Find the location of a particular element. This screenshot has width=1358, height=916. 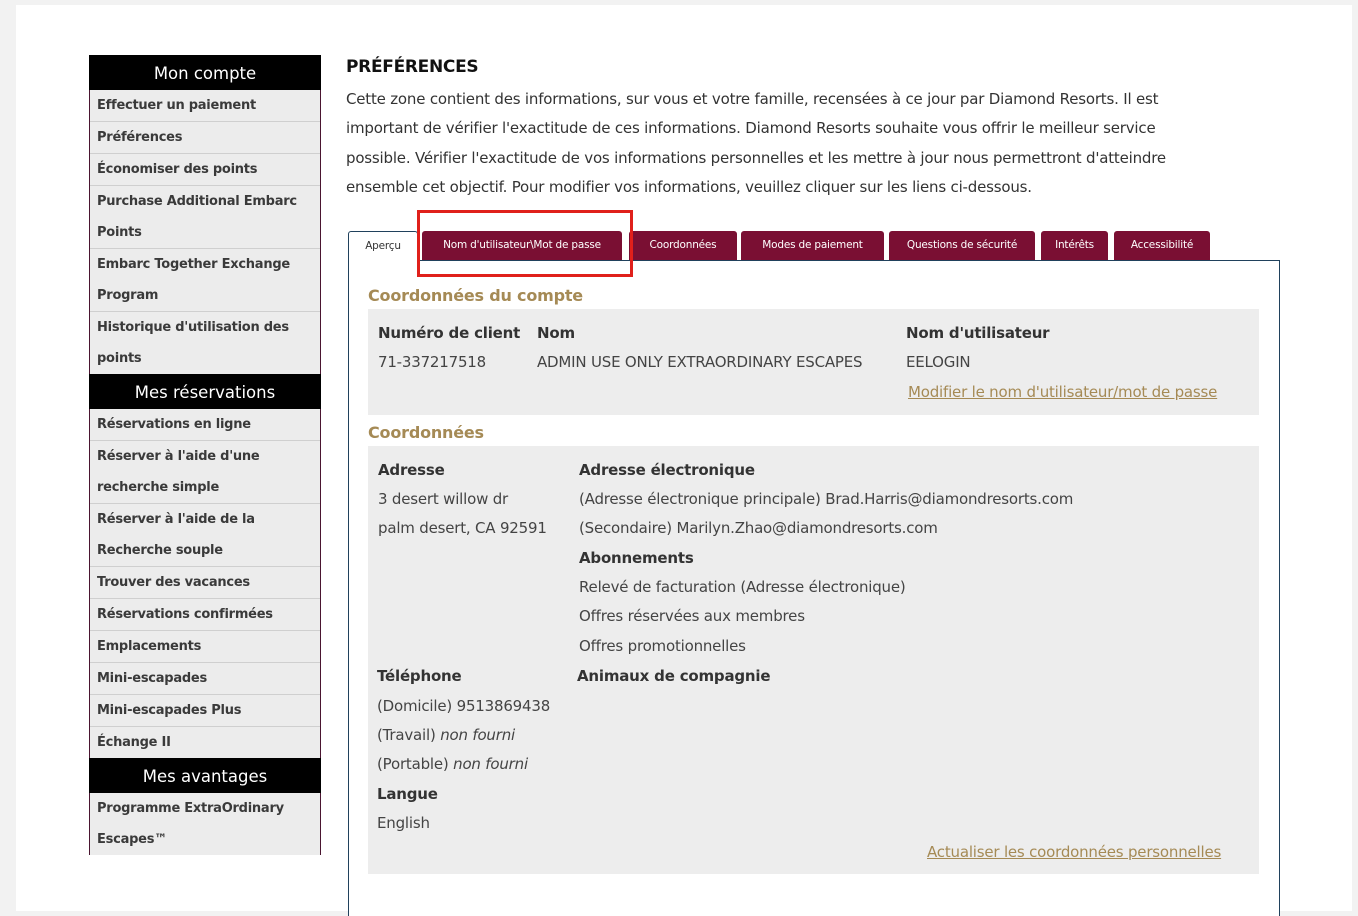

phone-home-value: 9513869438 is located at coordinates (503, 706).